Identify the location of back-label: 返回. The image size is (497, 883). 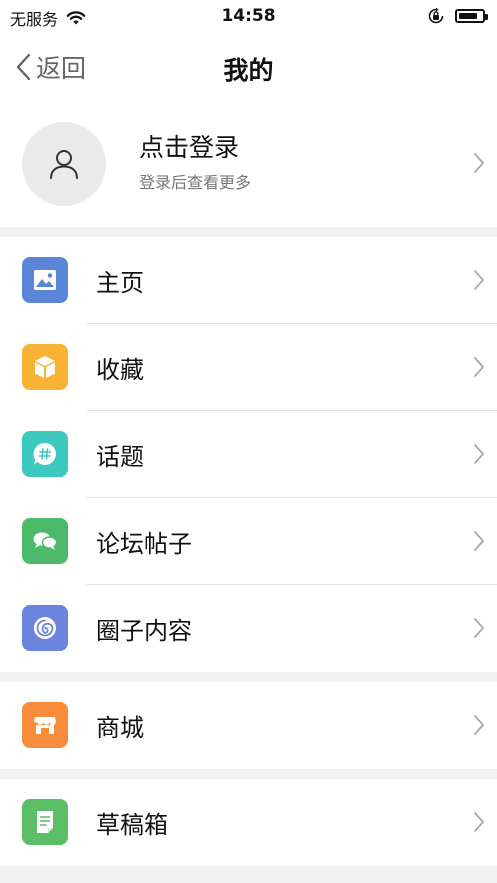
(61, 68).